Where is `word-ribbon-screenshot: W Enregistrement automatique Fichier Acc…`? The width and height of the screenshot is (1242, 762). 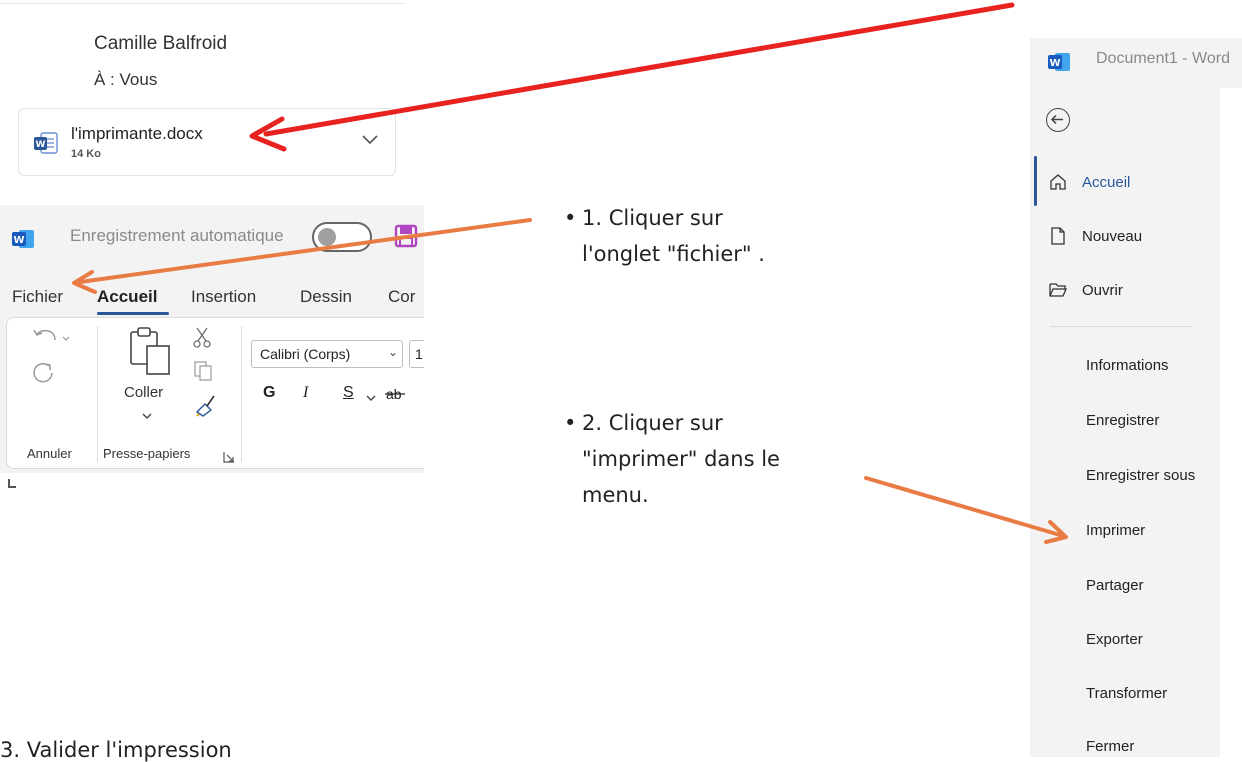
word-ribbon-screenshot: W Enregistrement automatique Fichier Acc… is located at coordinates (212, 354).